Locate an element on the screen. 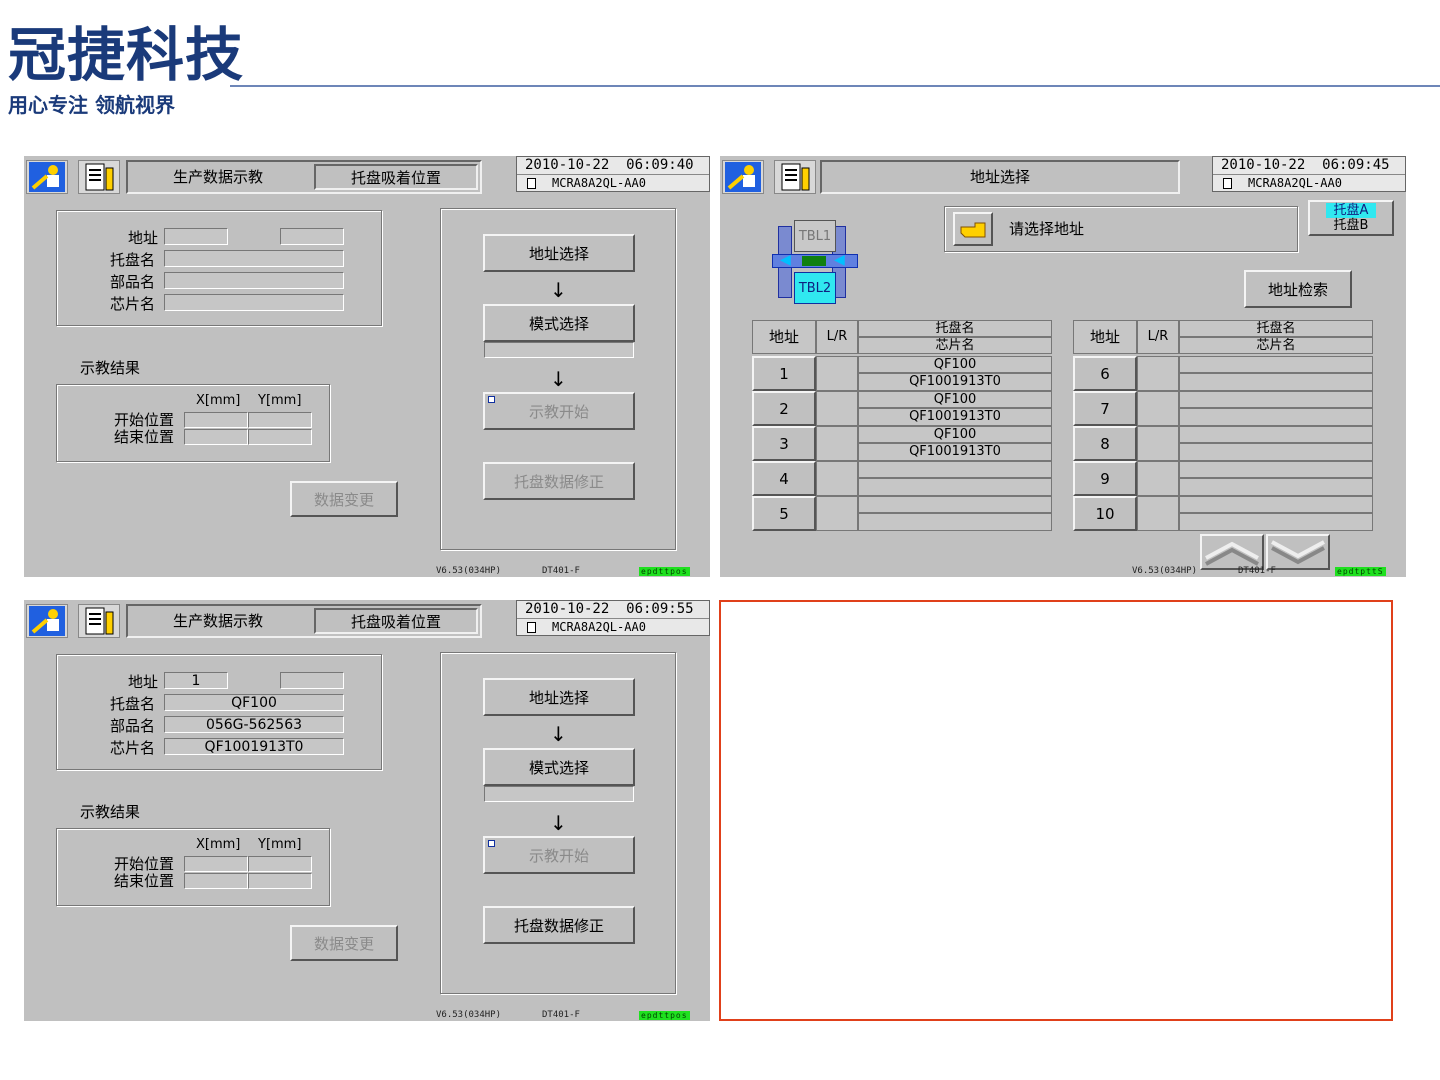 The width and height of the screenshot is (1440, 1080). chip-name-field is located at coordinates (254, 302).